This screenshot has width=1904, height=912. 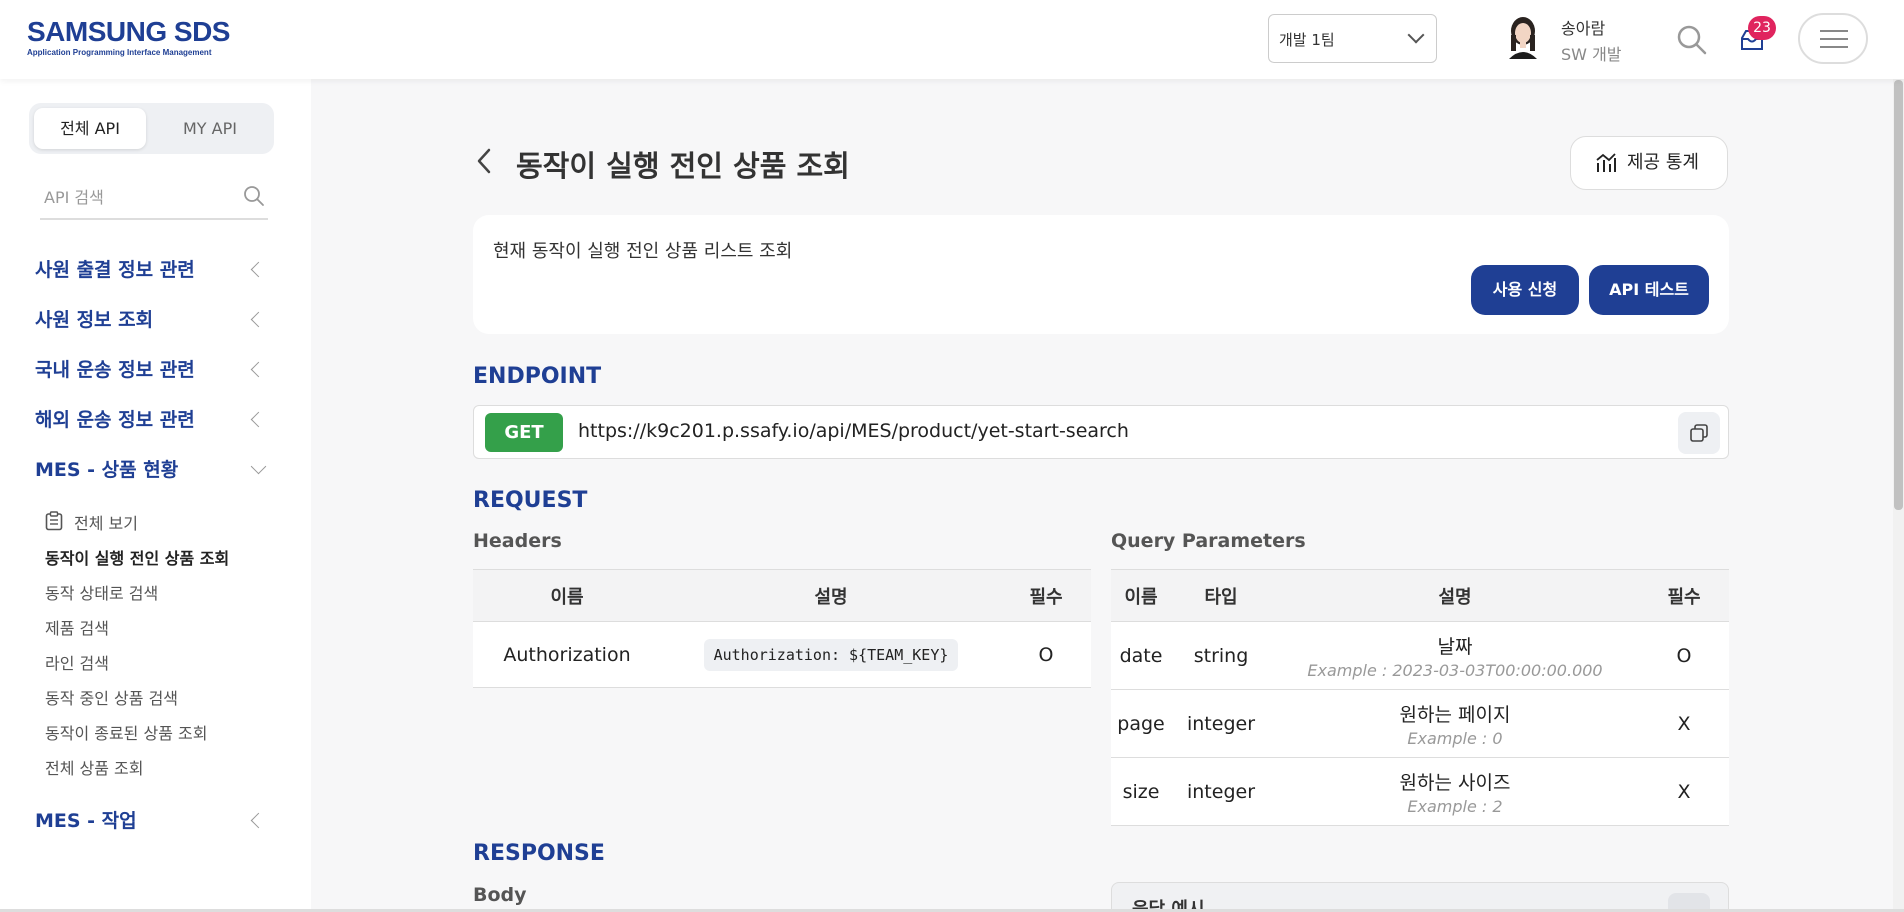 I want to click on sidebar-item-finished: 동작이 종료된 상품 조회, so click(x=126, y=732).